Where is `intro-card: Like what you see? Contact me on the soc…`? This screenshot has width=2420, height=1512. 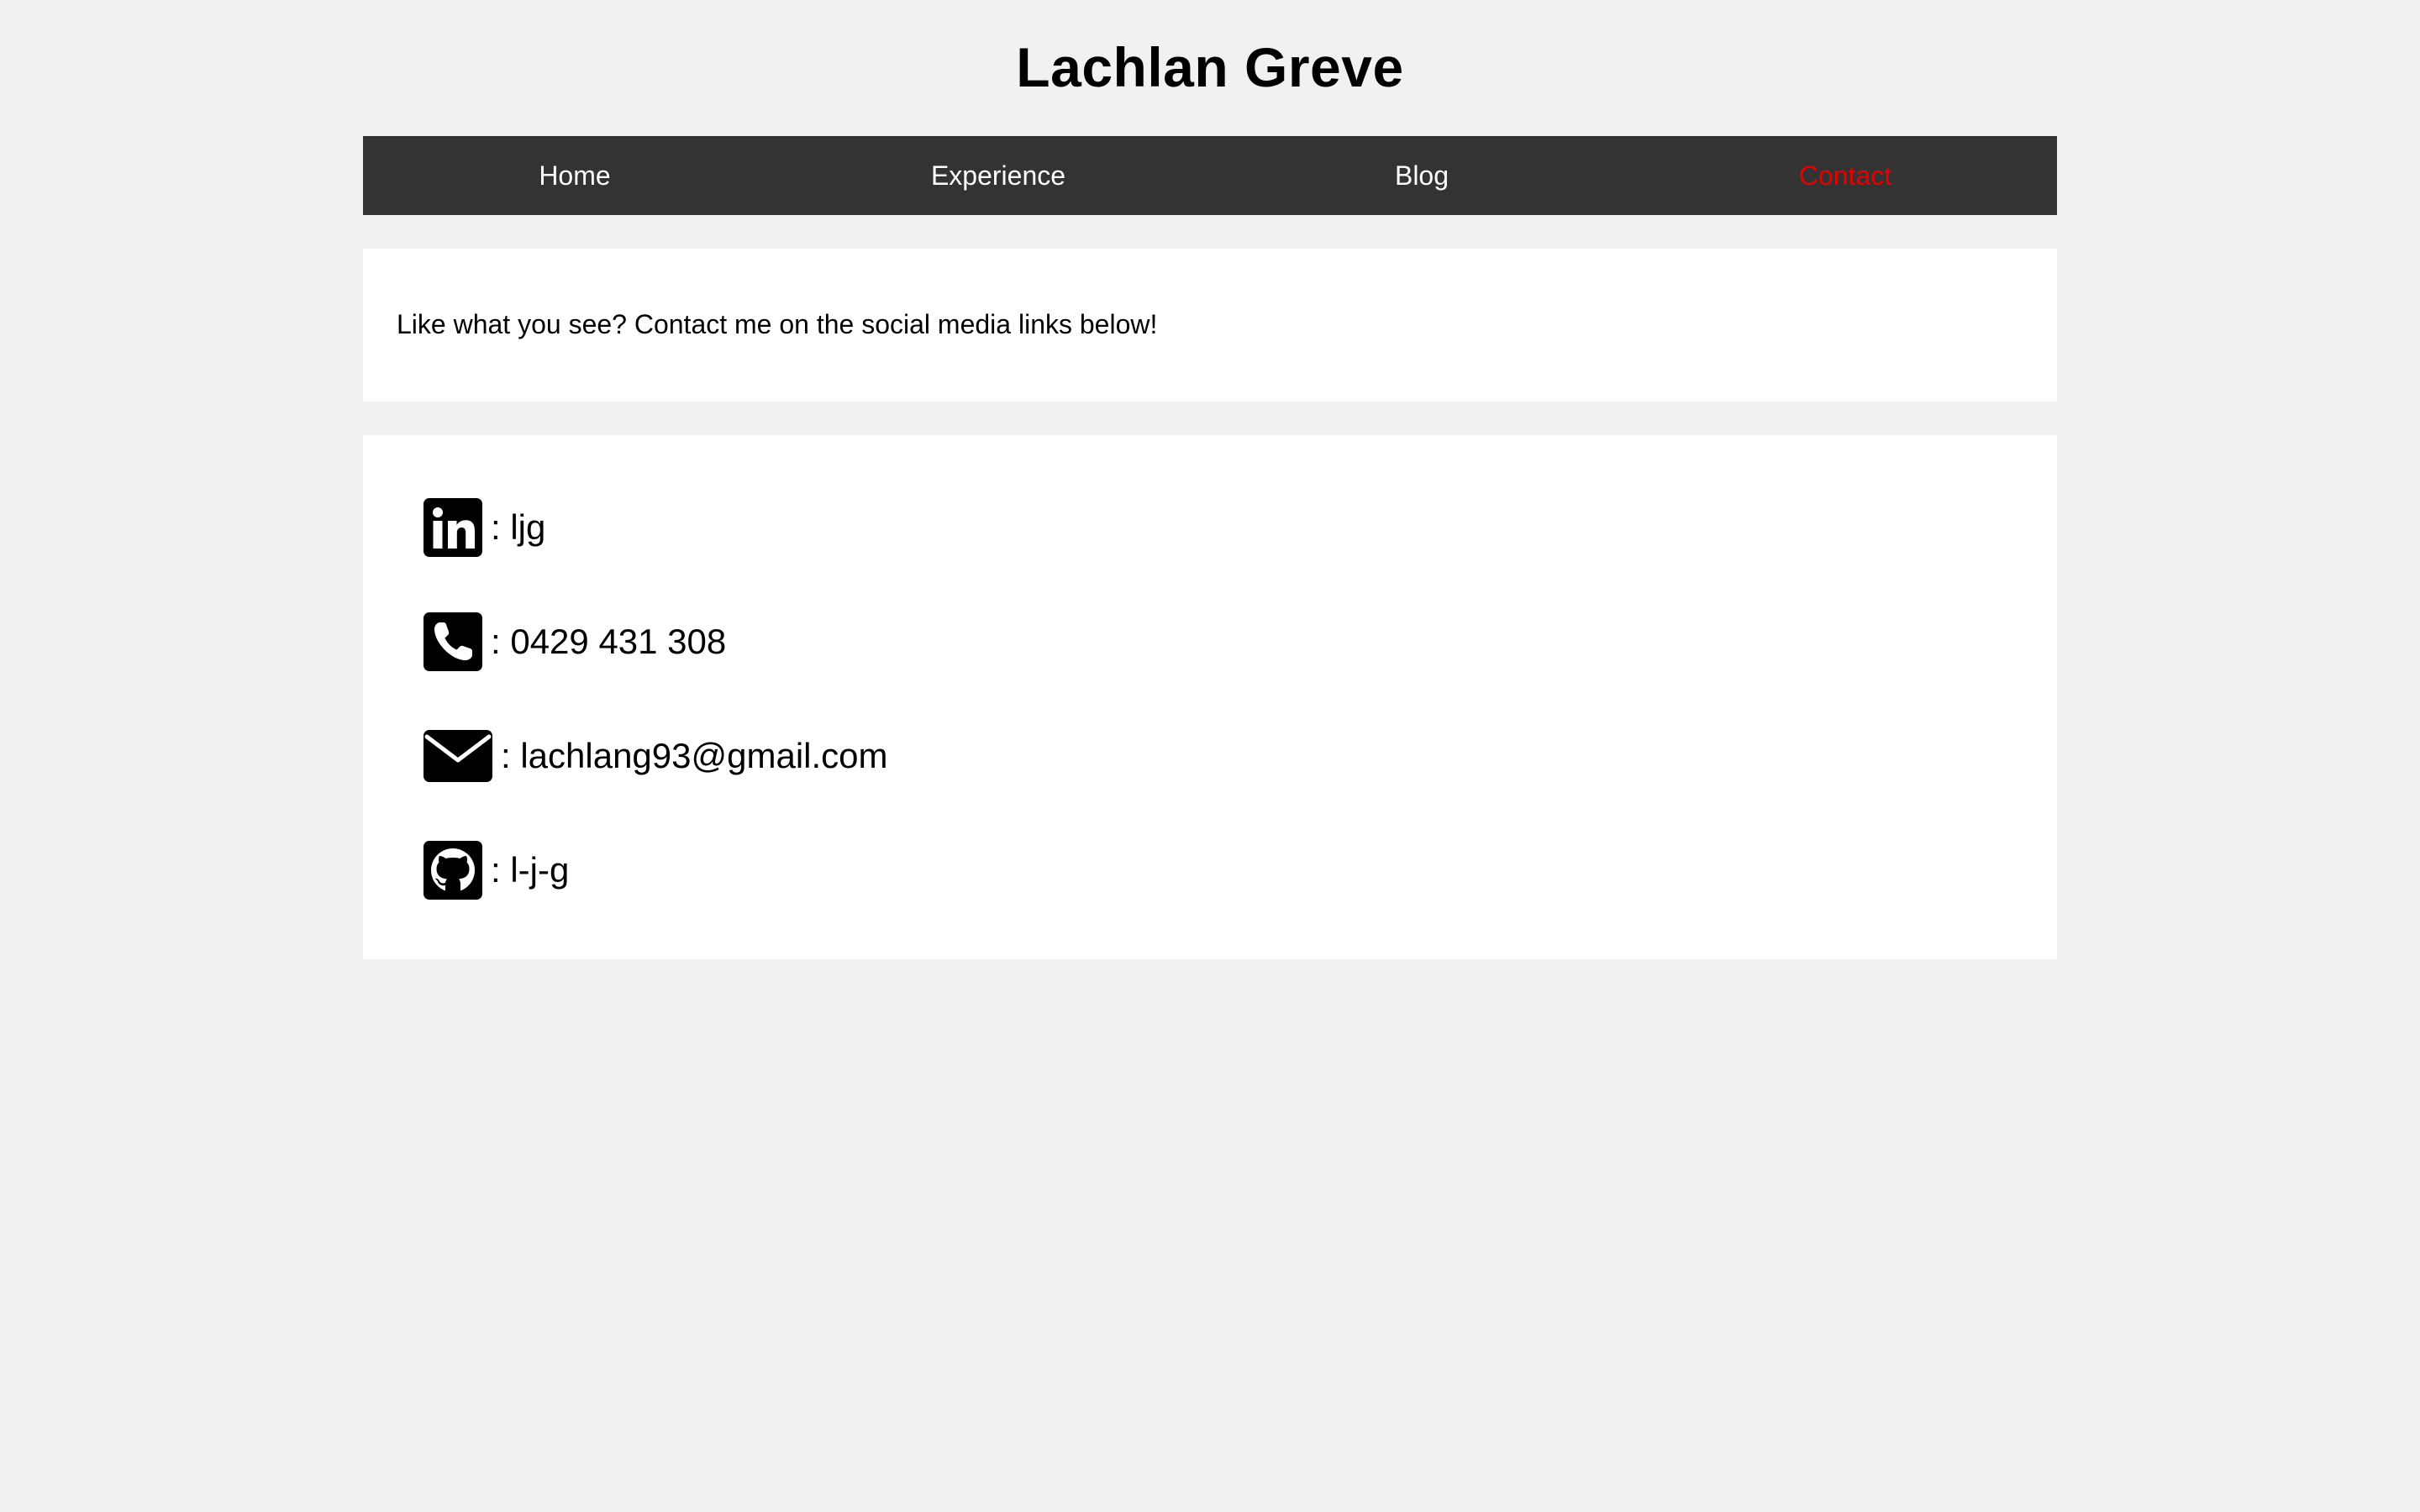
intro-card: Like what you see? Contact me on the soc… is located at coordinates (1210, 325).